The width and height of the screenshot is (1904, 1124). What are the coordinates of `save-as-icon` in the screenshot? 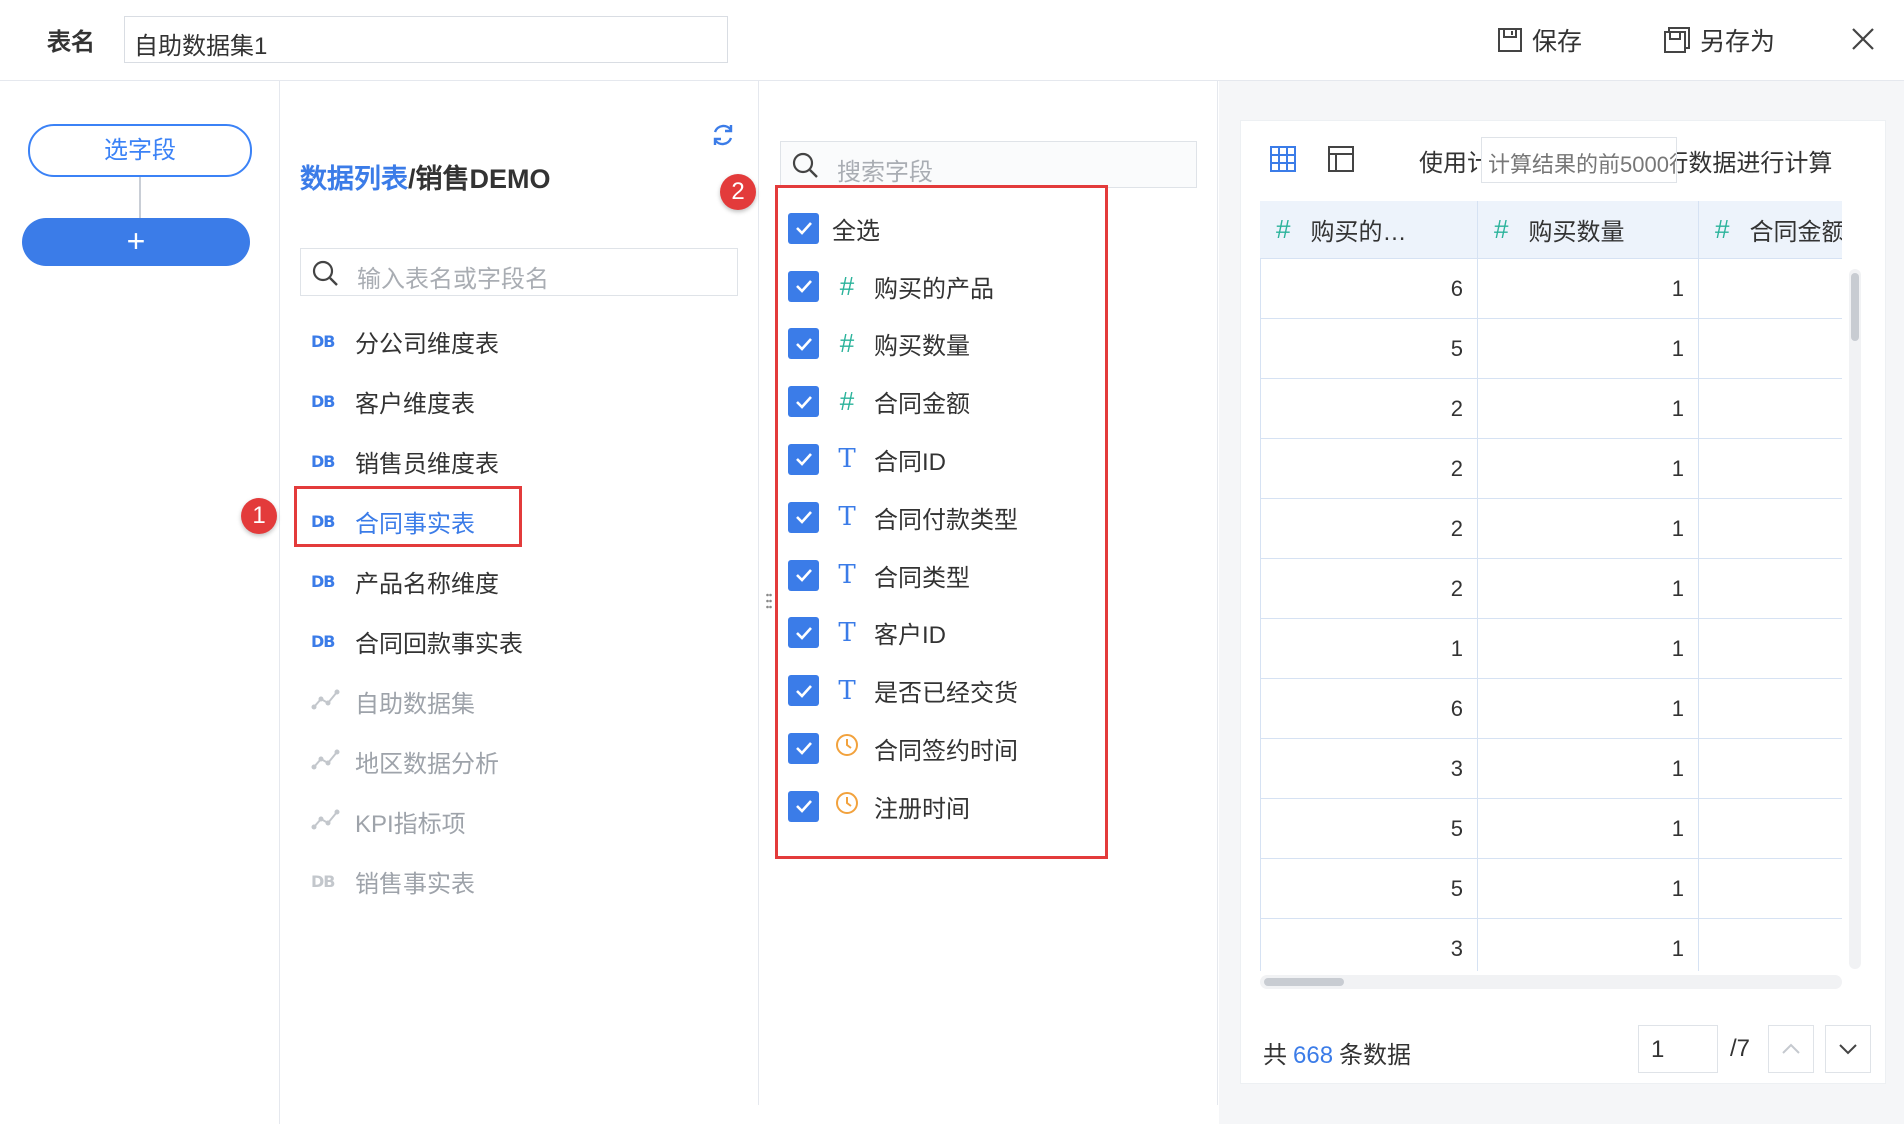 It's located at (1677, 40).